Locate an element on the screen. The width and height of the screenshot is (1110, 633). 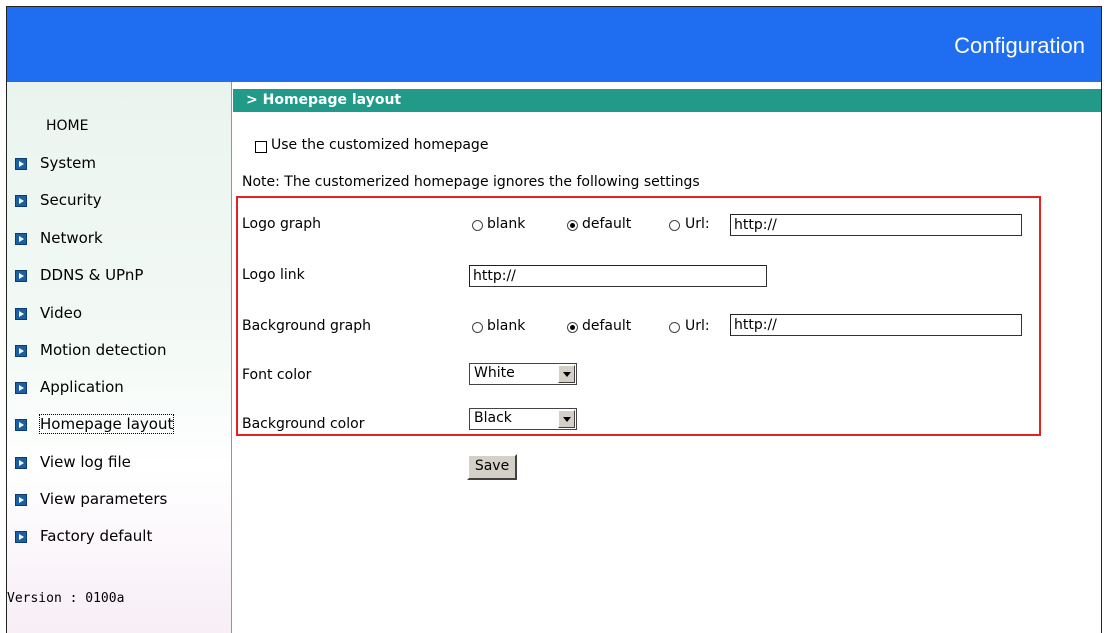
sidebar-item-motion-detection: Motion detection is located at coordinates (119, 351).